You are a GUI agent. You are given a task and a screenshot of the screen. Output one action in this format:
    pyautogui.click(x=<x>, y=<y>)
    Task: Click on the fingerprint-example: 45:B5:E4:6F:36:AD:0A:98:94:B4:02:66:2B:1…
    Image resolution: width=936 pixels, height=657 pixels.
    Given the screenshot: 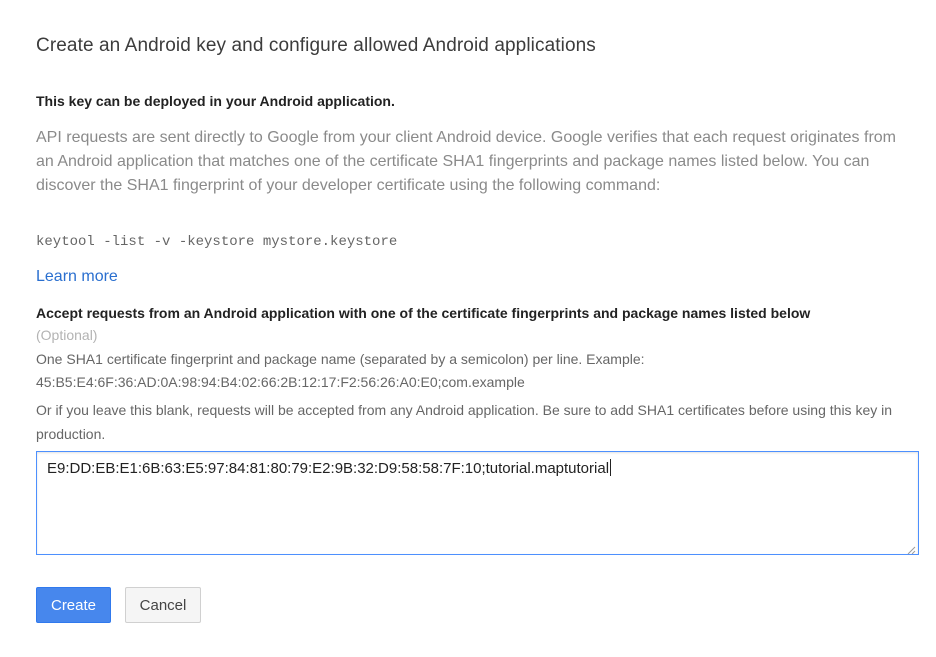 What is the action you would take?
    pyautogui.click(x=280, y=382)
    